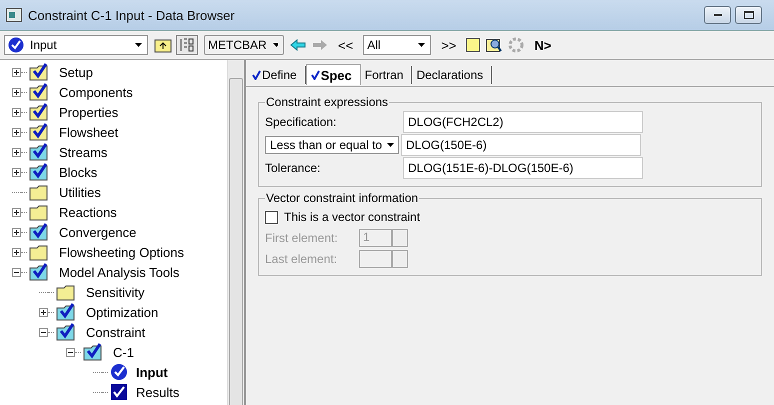 This screenshot has width=774, height=405. I want to click on tree-item: Utilities, so click(80, 192).